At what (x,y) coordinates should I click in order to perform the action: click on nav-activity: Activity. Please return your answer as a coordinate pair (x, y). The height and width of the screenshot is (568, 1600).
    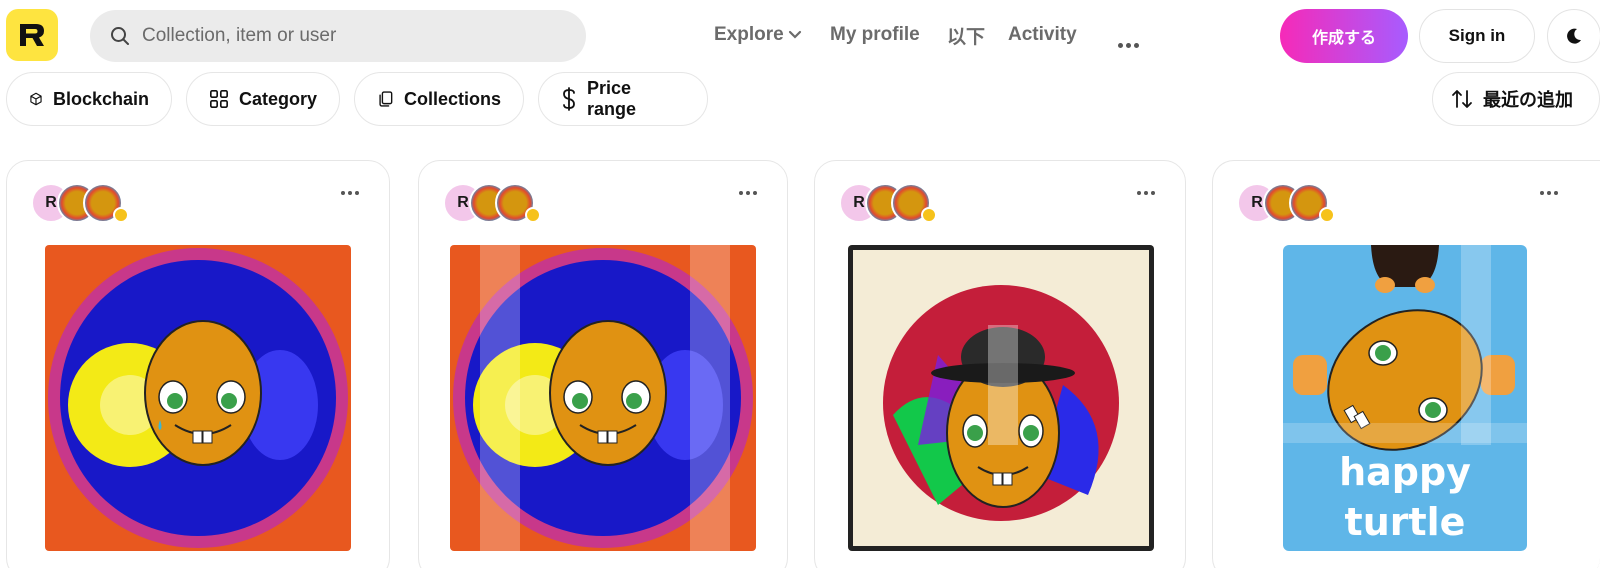
    Looking at the image, I should click on (1042, 35).